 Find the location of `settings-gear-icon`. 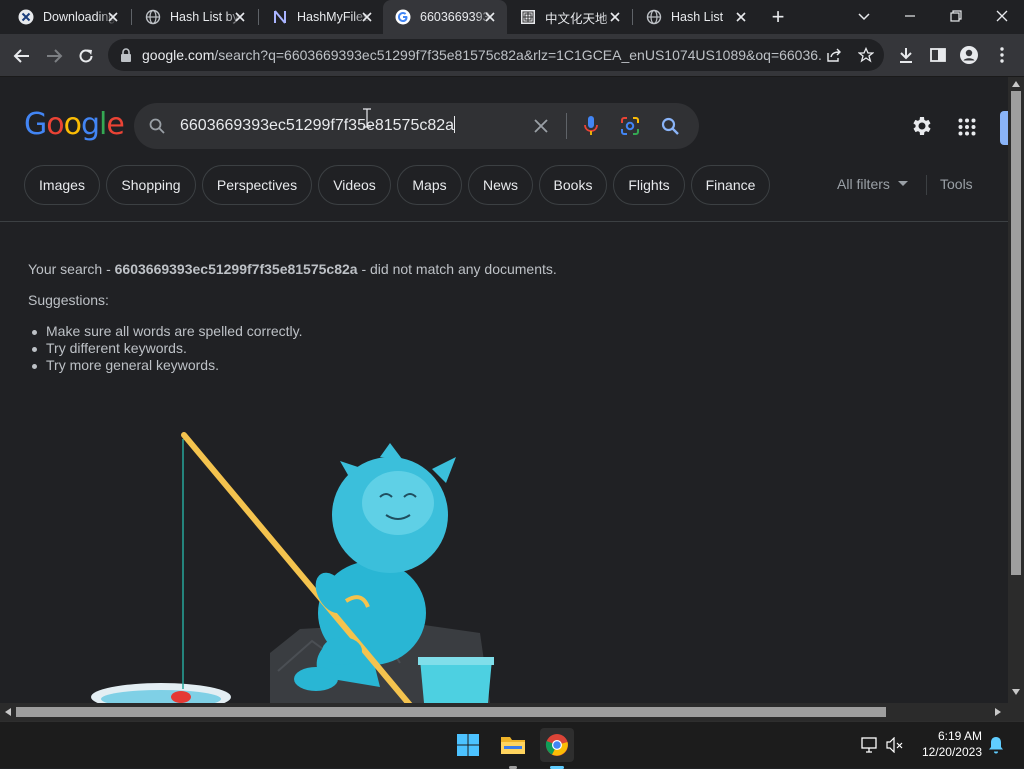

settings-gear-icon is located at coordinates (922, 126).